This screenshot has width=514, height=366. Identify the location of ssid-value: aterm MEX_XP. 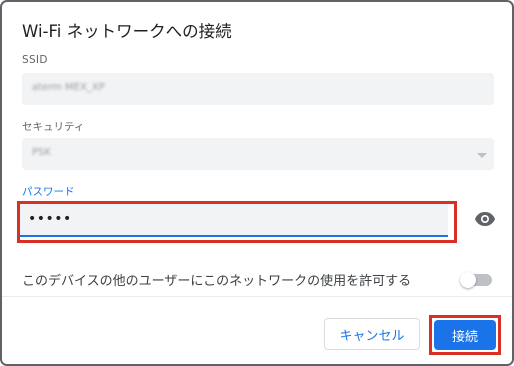
(68, 87).